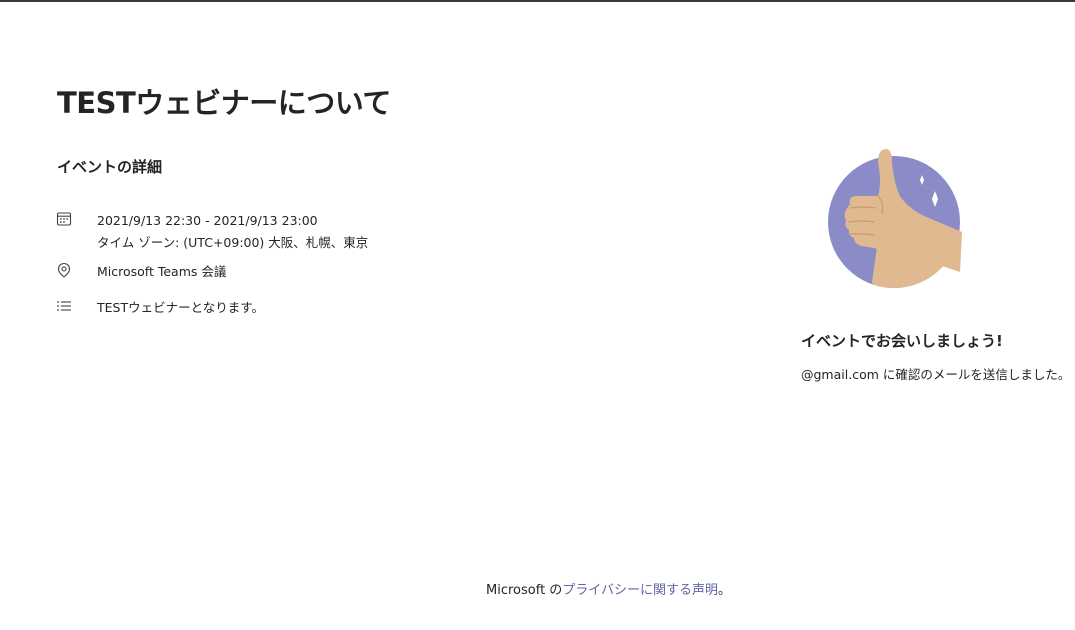 The height and width of the screenshot is (630, 1075). What do you see at coordinates (537, 1) in the screenshot?
I see `top-border` at bounding box center [537, 1].